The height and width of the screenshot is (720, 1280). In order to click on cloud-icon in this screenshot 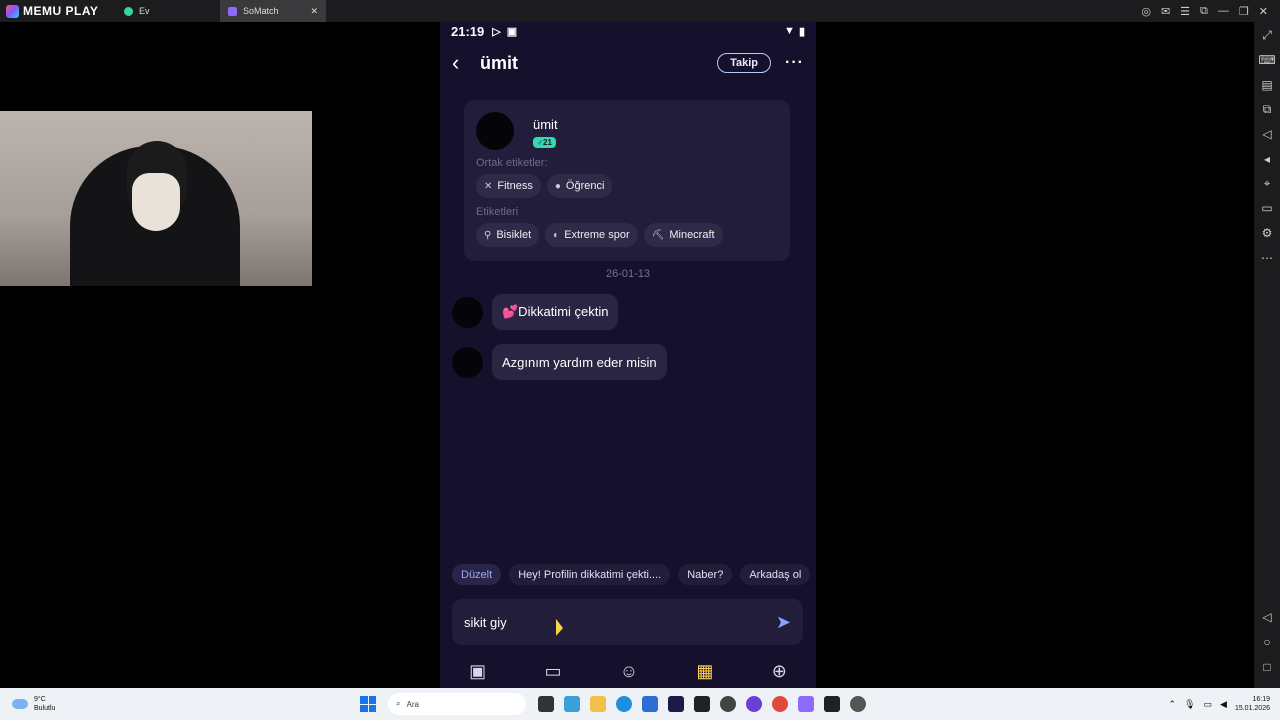, I will do `click(20, 704)`.